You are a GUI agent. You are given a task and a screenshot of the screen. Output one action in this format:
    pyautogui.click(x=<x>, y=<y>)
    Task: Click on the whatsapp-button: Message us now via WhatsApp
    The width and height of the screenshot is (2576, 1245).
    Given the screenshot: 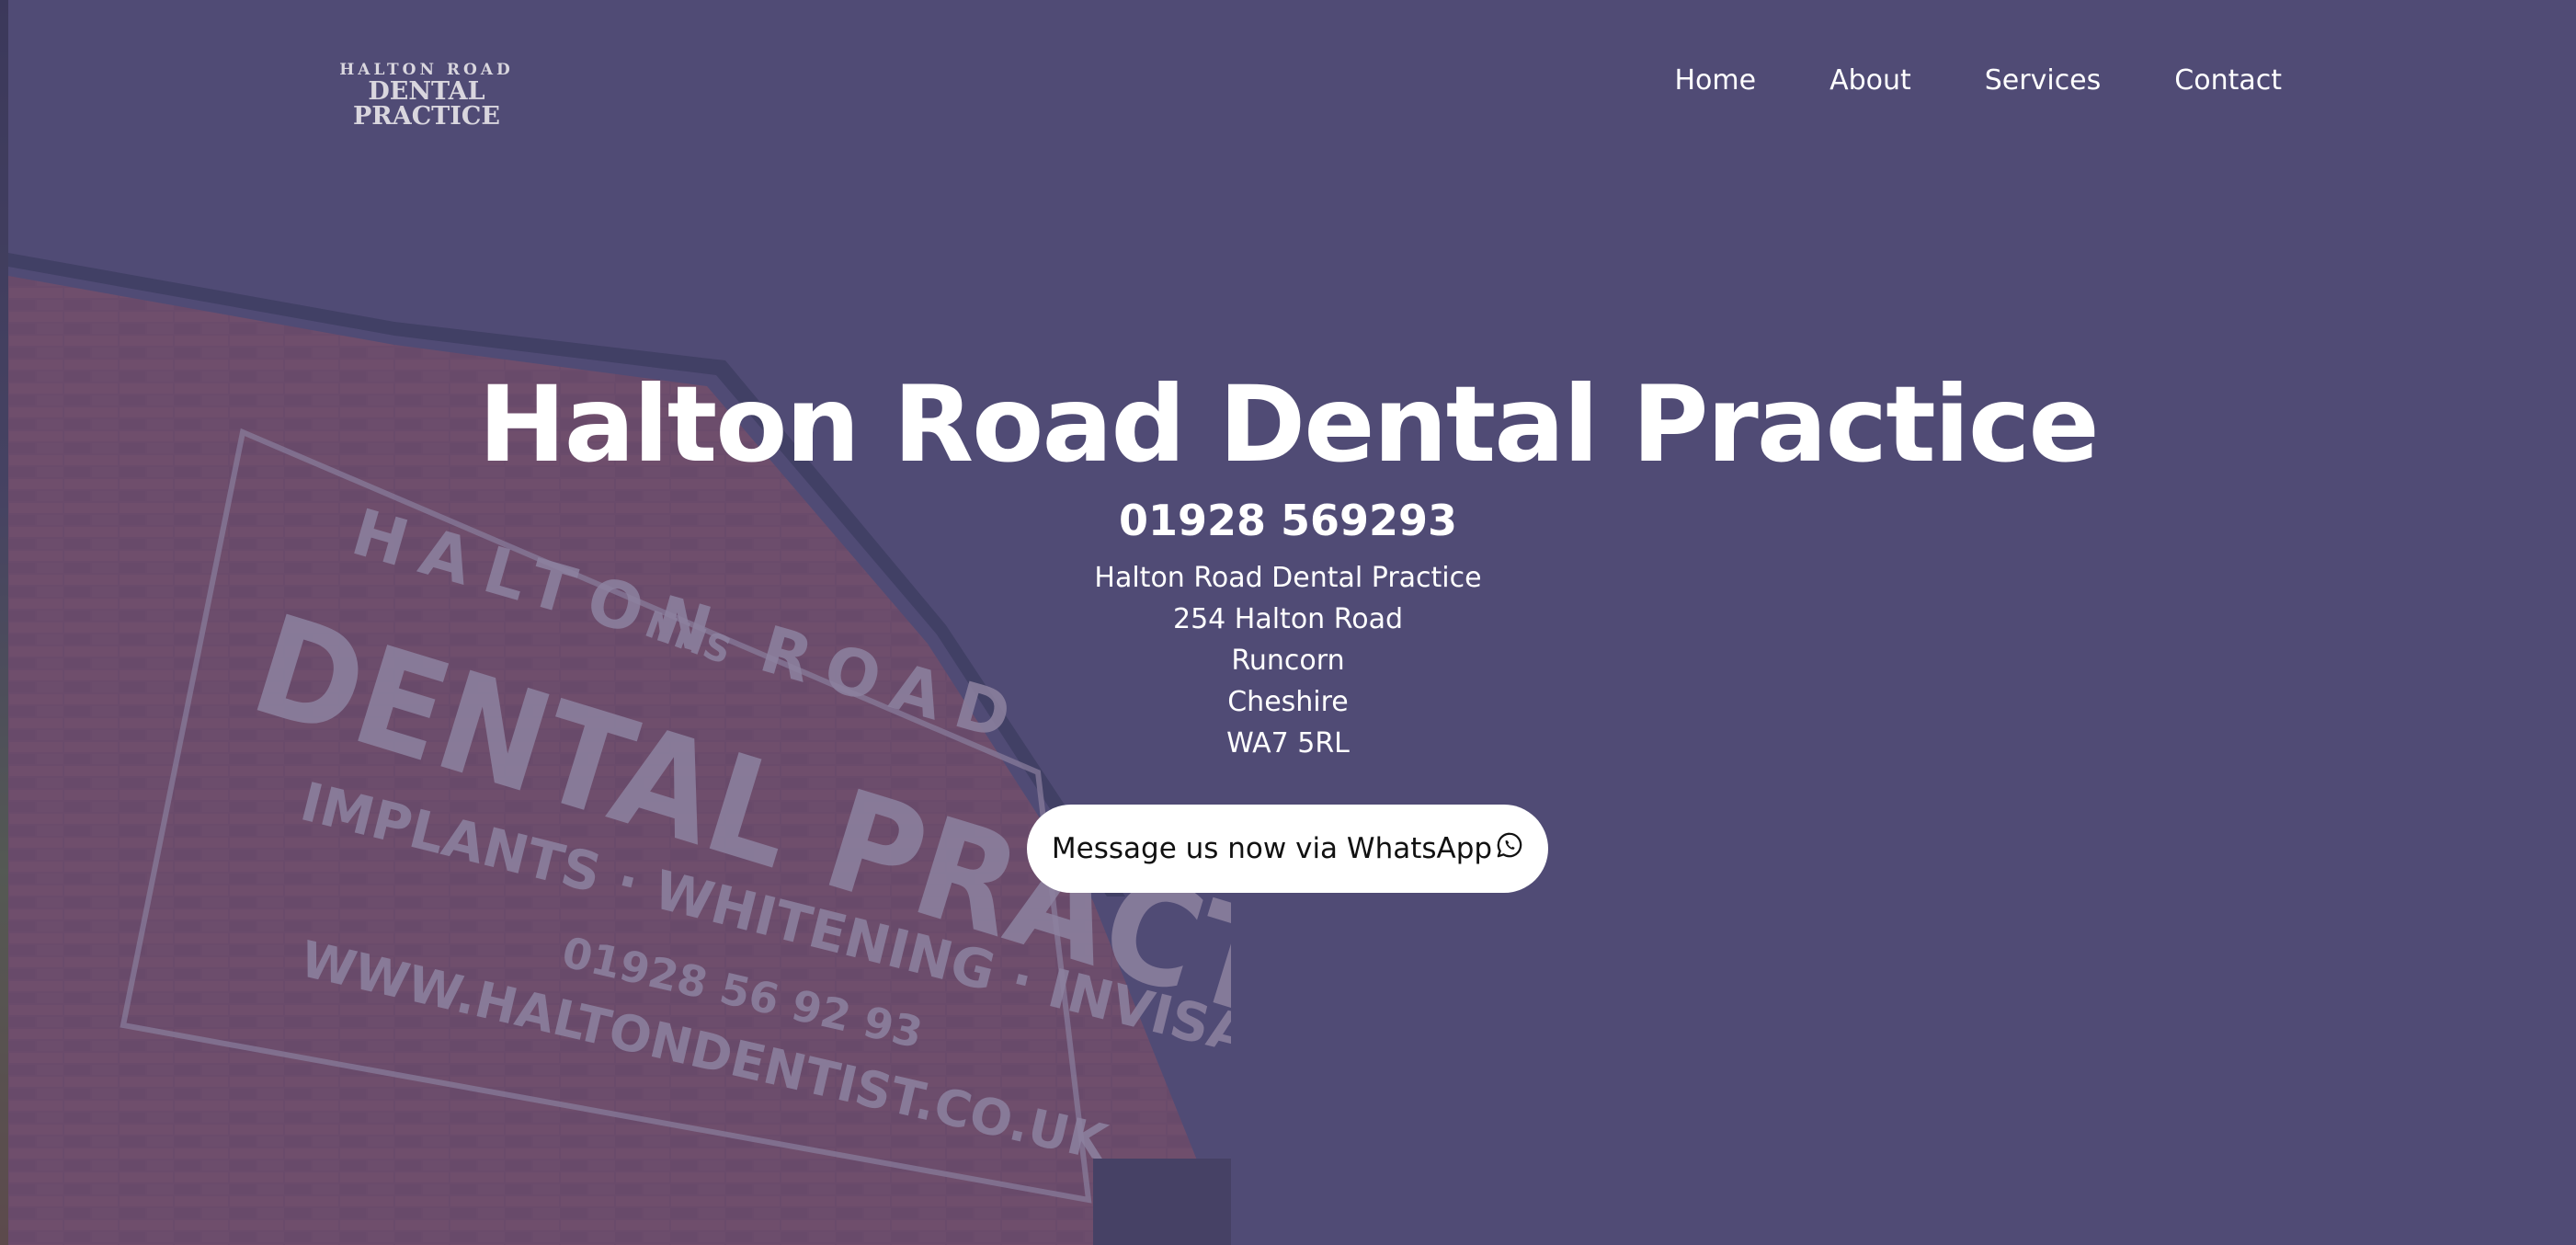 What is the action you would take?
    pyautogui.click(x=1287, y=849)
    